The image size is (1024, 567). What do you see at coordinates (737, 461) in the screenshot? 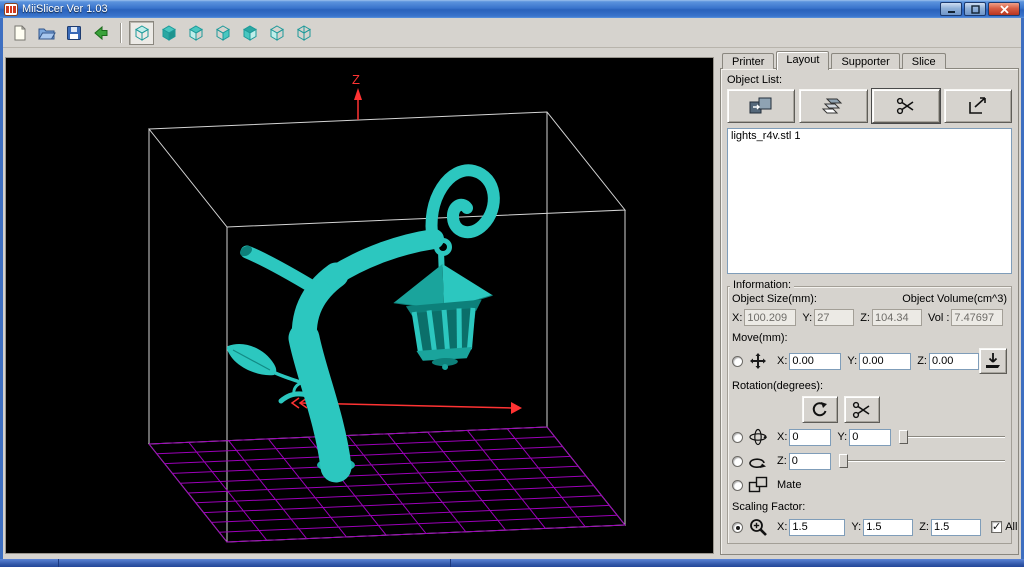
I see `rotate-z-radio` at bounding box center [737, 461].